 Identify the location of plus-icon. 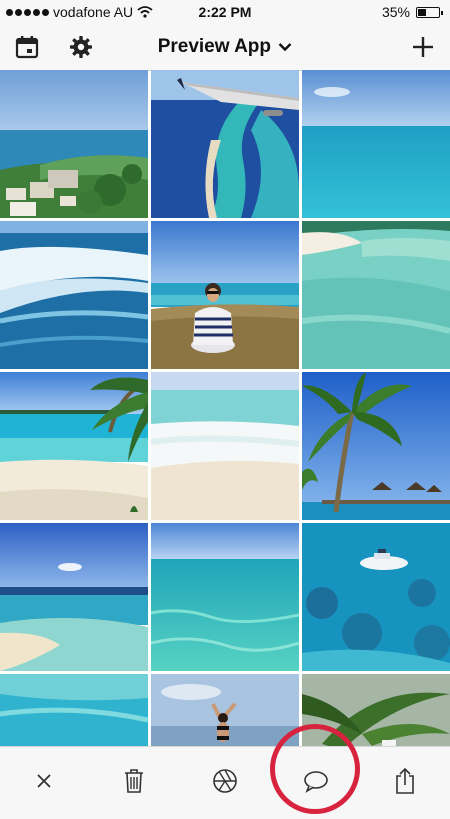
(423, 47).